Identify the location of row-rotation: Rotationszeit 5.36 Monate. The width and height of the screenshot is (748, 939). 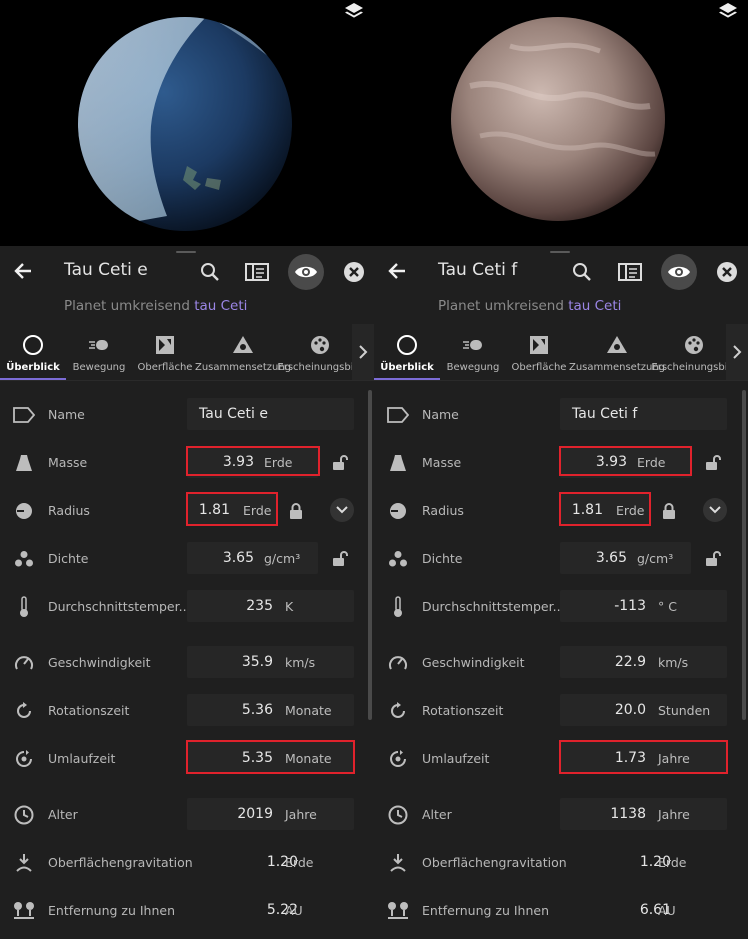
(187, 711).